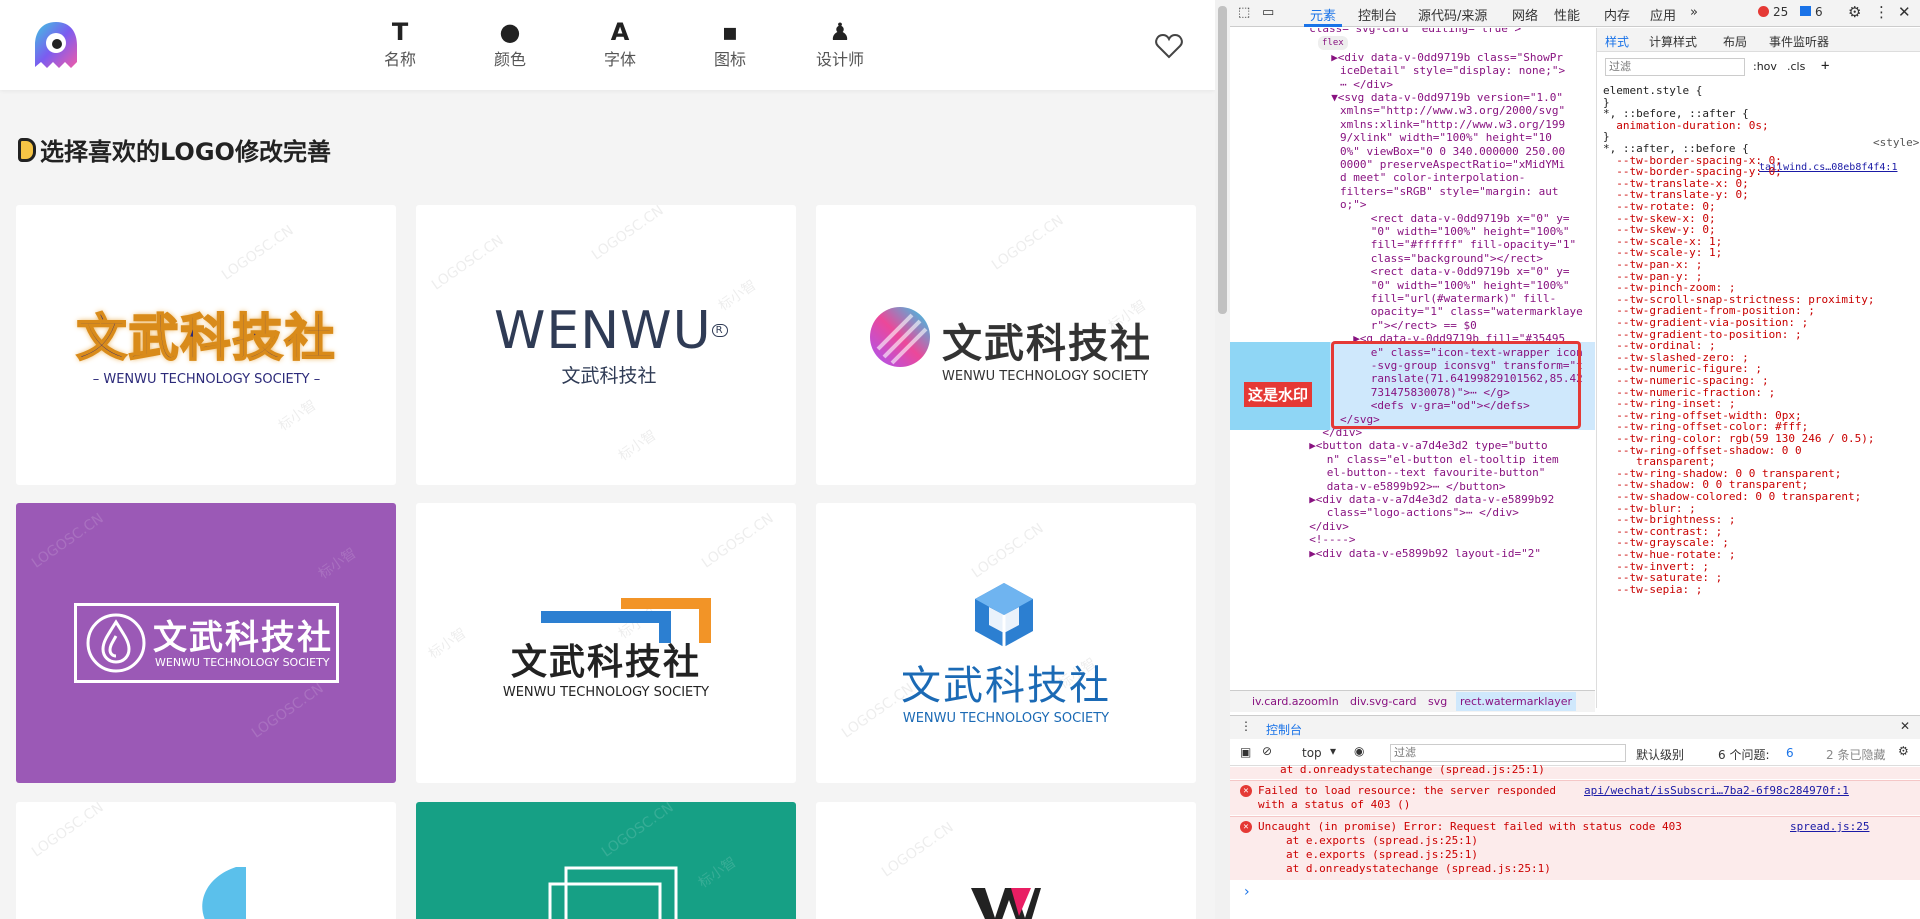 This screenshot has width=1920, height=919. What do you see at coordinates (1244, 12) in the screenshot?
I see `inspect-element-icon: ⬚` at bounding box center [1244, 12].